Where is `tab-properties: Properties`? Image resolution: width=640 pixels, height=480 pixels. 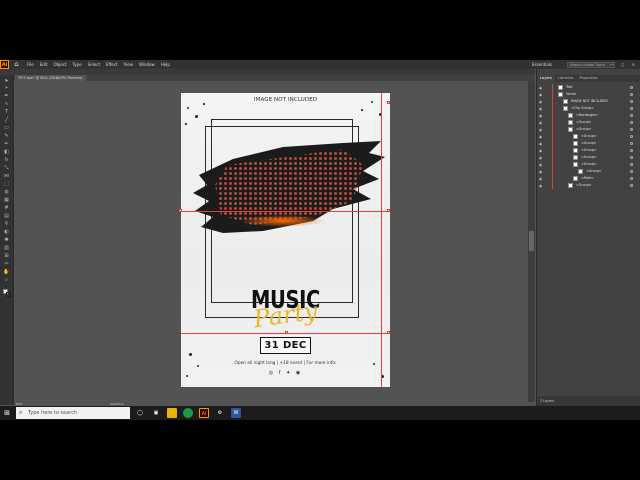 tab-properties: Properties is located at coordinates (588, 78).